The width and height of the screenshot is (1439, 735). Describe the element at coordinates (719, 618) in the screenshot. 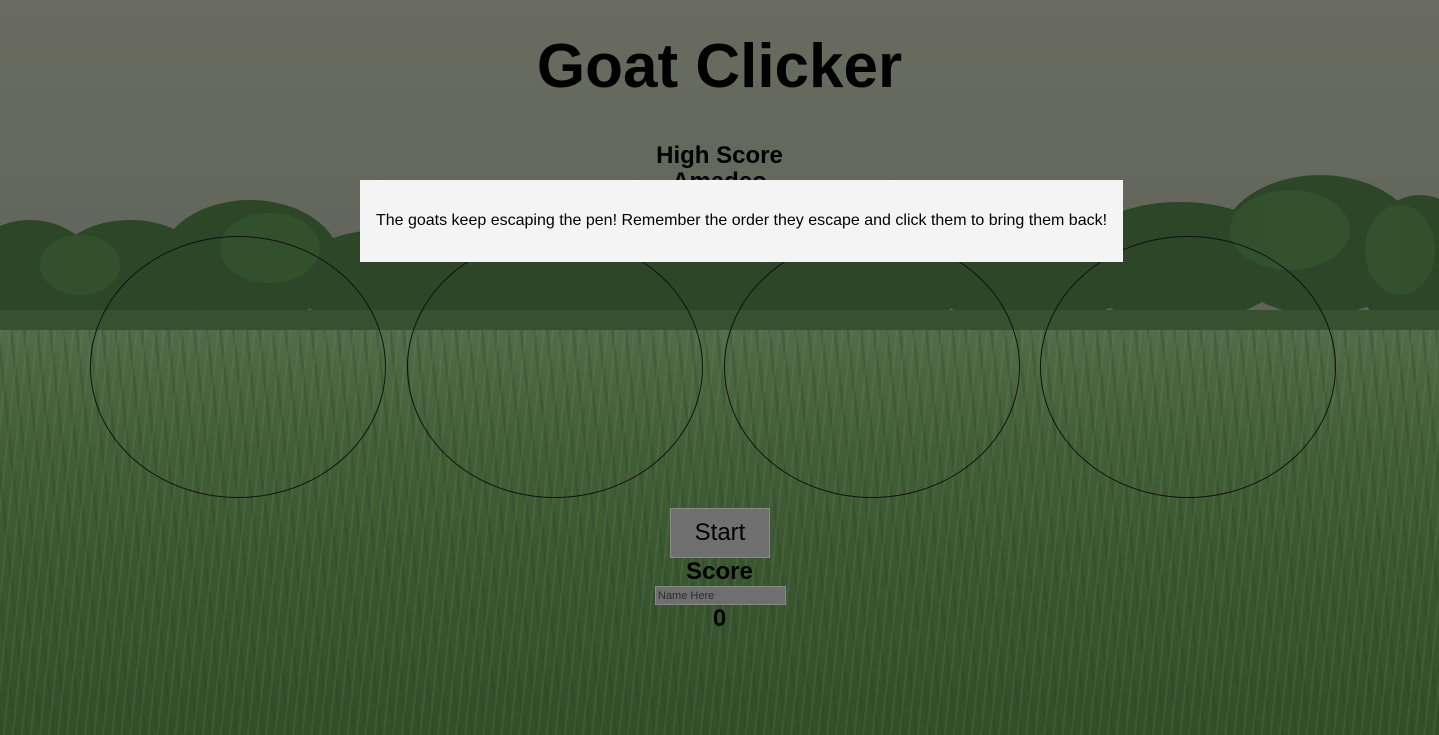

I see `score-value: 0` at that location.